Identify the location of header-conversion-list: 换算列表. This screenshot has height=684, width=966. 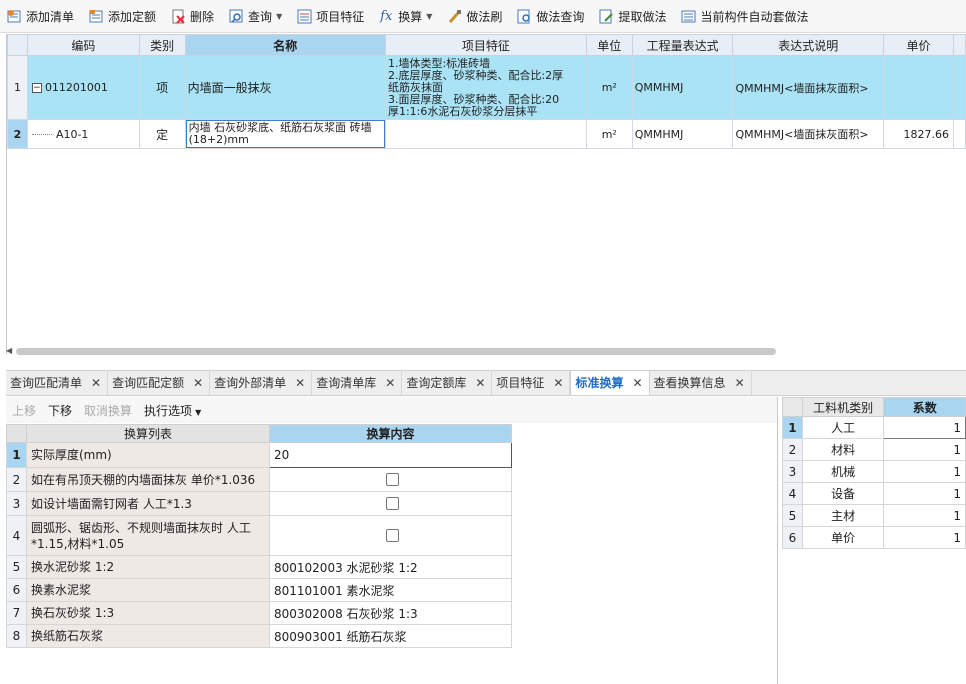
(148, 433).